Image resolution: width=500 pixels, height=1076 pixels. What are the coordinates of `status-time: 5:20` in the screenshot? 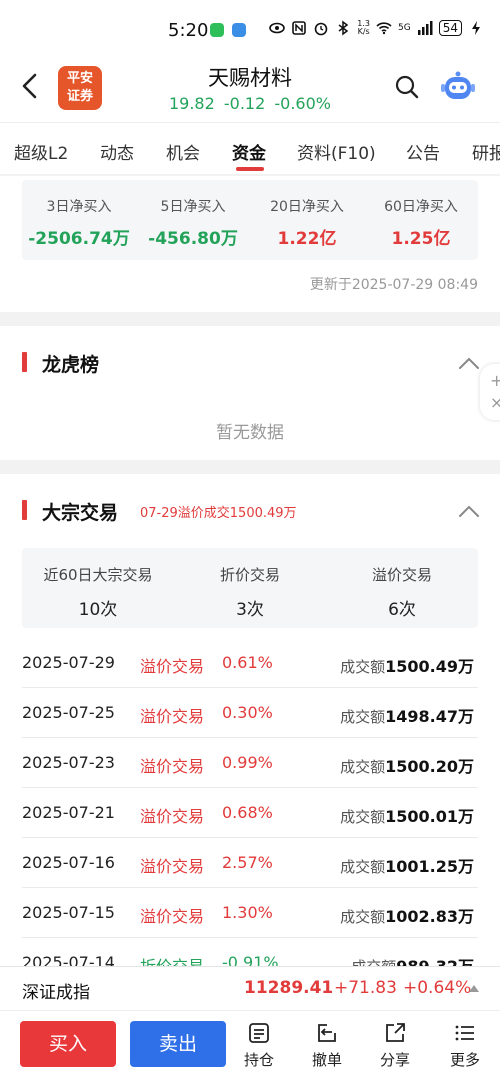 It's located at (188, 30).